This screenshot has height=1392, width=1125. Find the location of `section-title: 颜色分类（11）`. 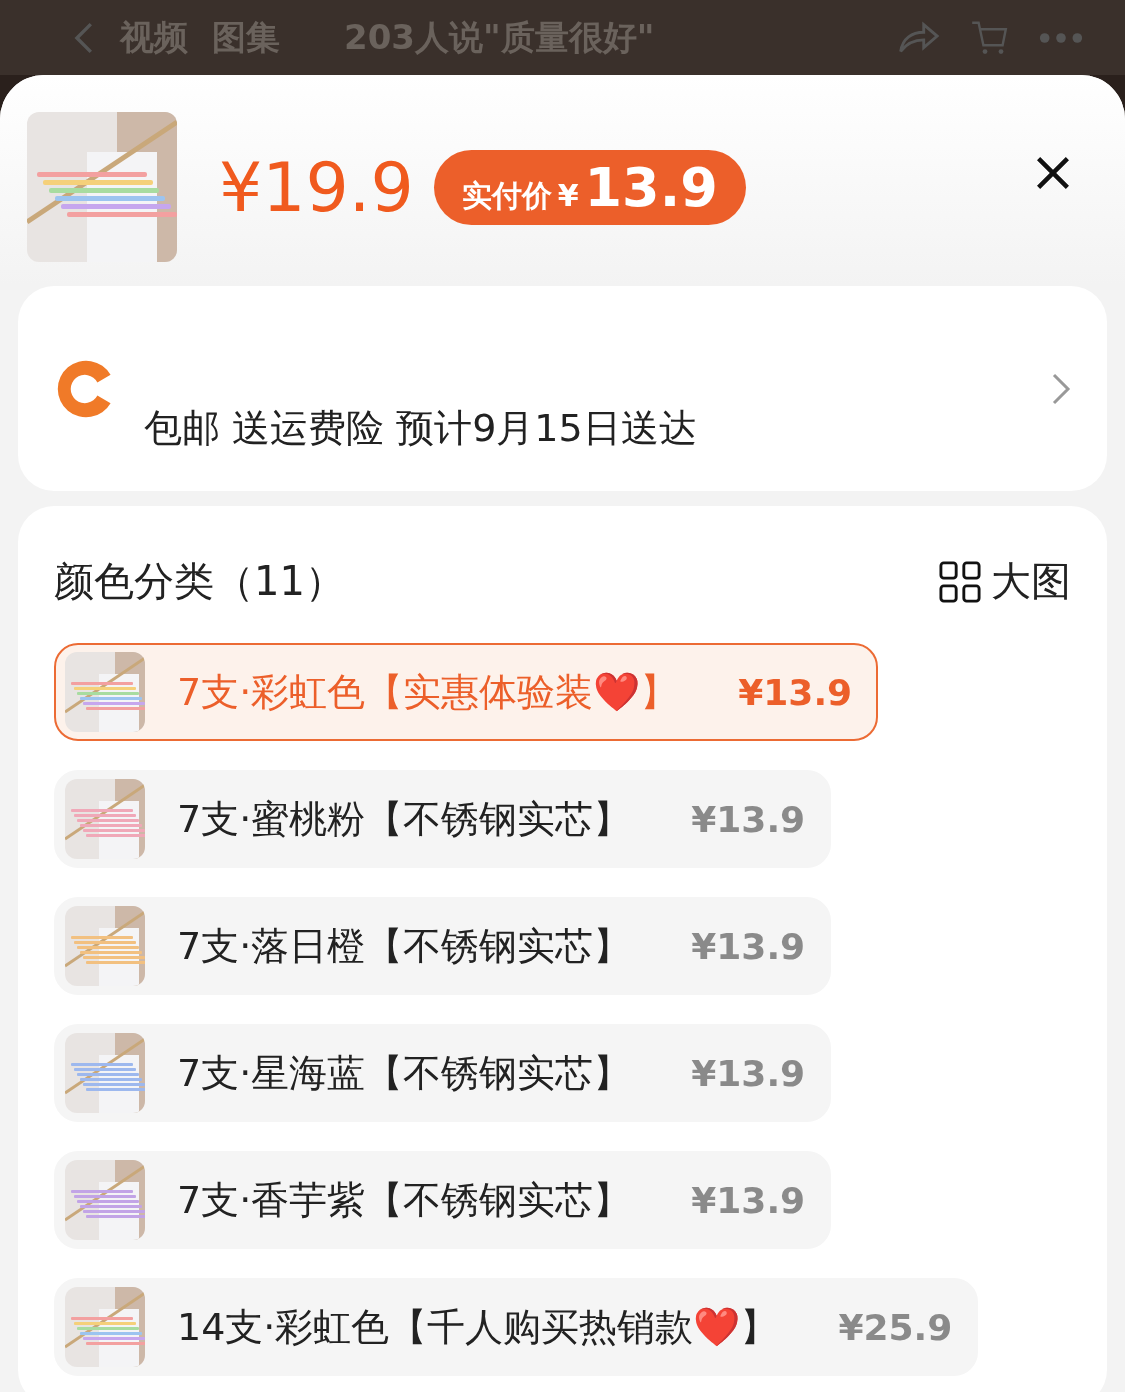

section-title: 颜色分类（11） is located at coordinates (199, 581).